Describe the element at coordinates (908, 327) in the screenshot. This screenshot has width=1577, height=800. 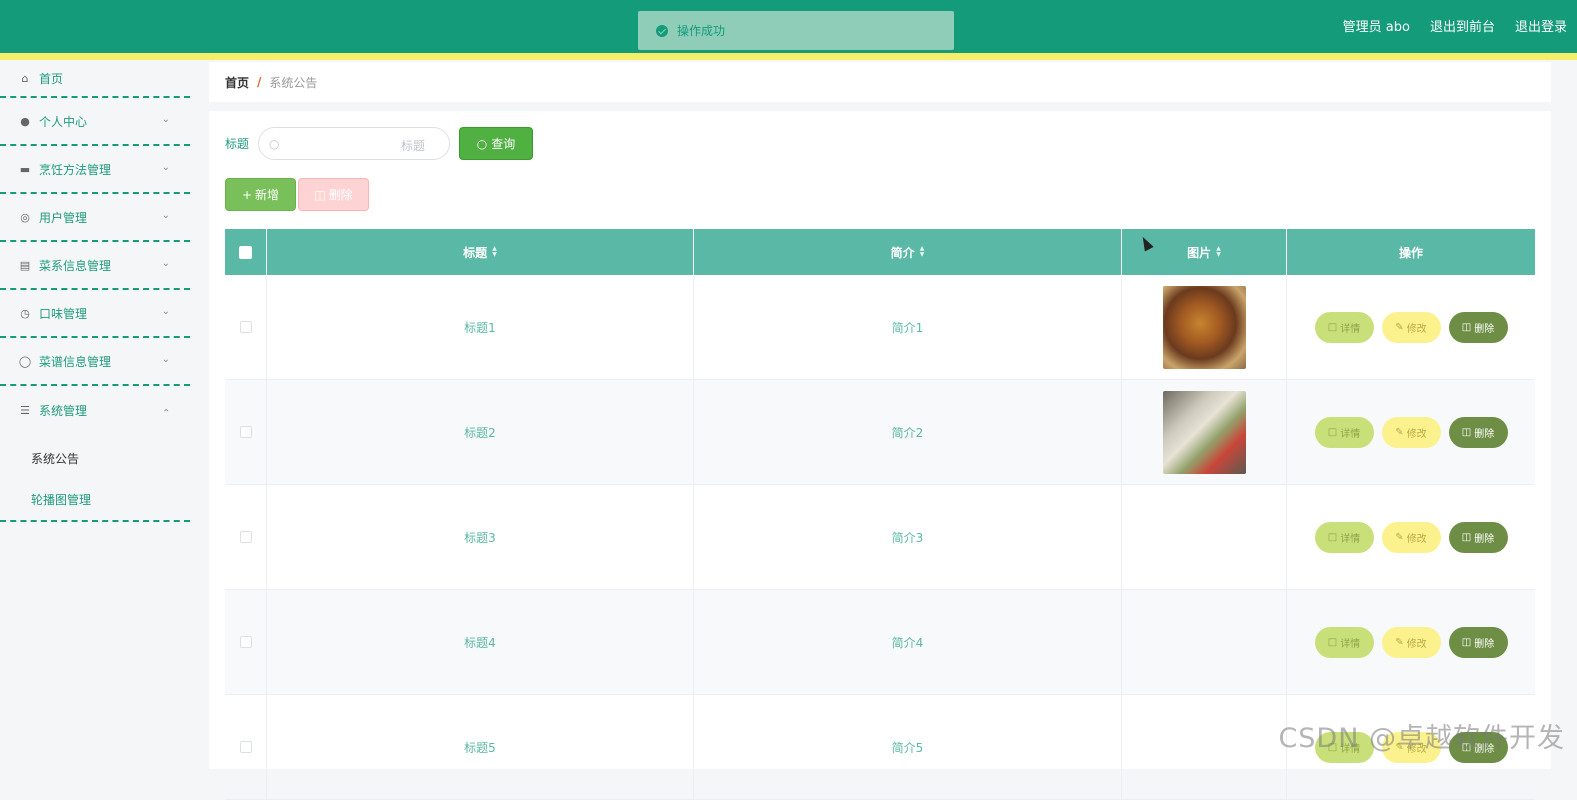
I see `intro-cell: 简介1` at that location.